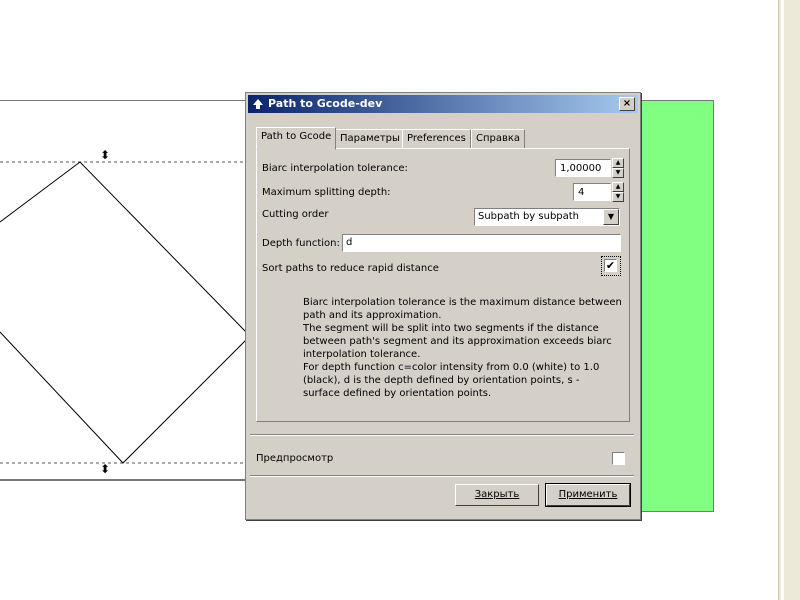 This screenshot has width=800, height=600. Describe the element at coordinates (123, 100) in the screenshot. I see `page-border-top` at that location.